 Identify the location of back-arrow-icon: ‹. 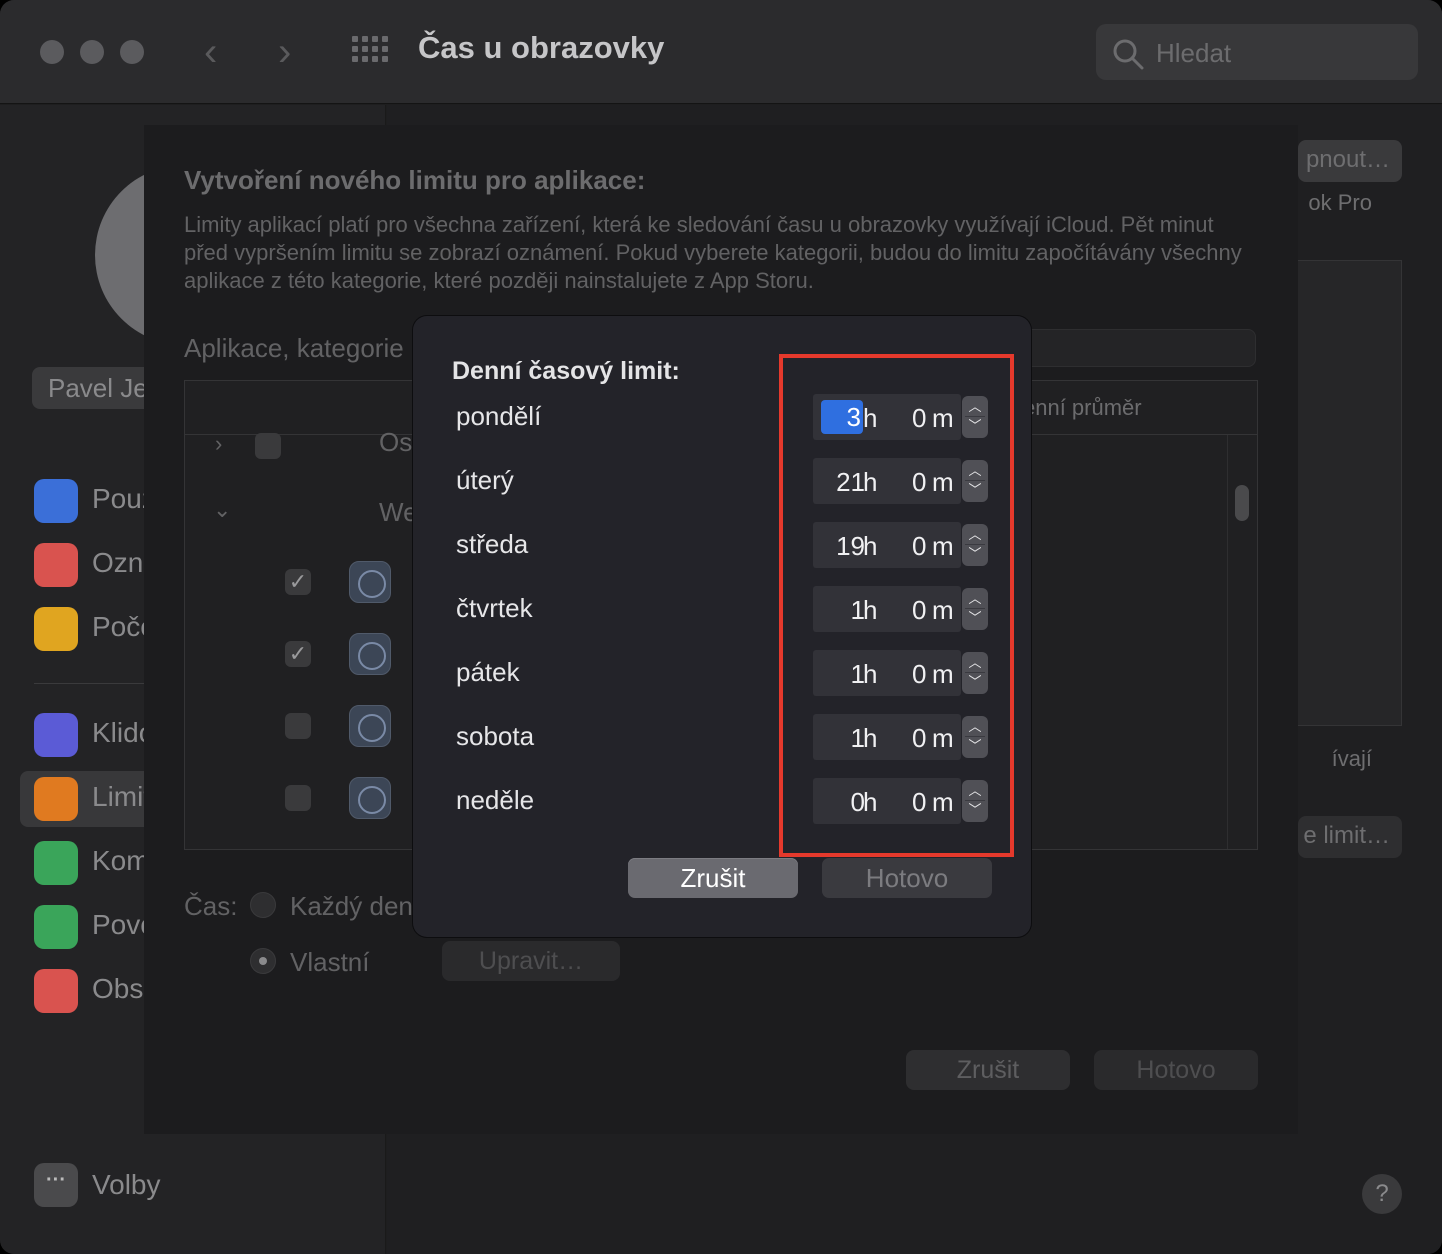
(210, 52).